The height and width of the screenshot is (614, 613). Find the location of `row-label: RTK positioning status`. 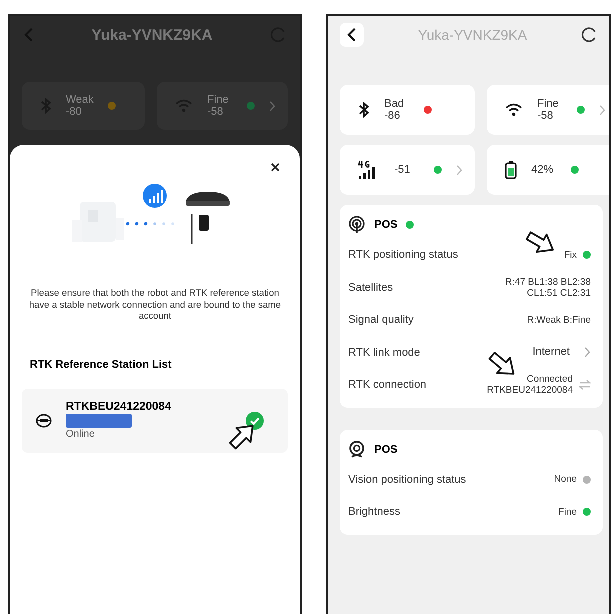

row-label: RTK positioning status is located at coordinates (403, 255).